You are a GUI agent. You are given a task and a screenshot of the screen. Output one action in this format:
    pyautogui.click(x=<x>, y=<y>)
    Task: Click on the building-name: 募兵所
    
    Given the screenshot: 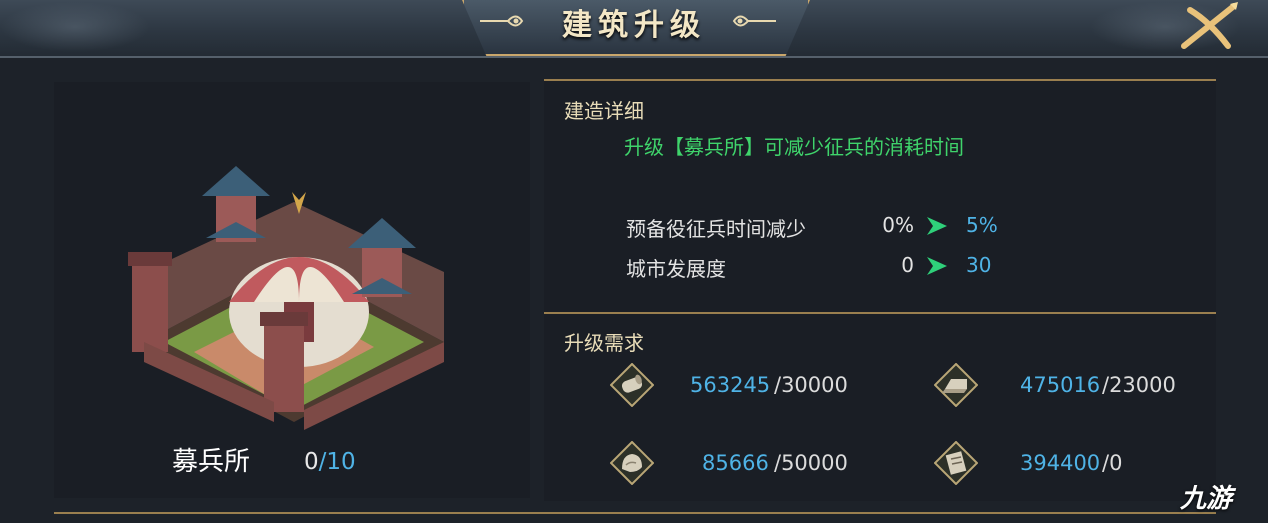 What is the action you would take?
    pyautogui.click(x=211, y=462)
    